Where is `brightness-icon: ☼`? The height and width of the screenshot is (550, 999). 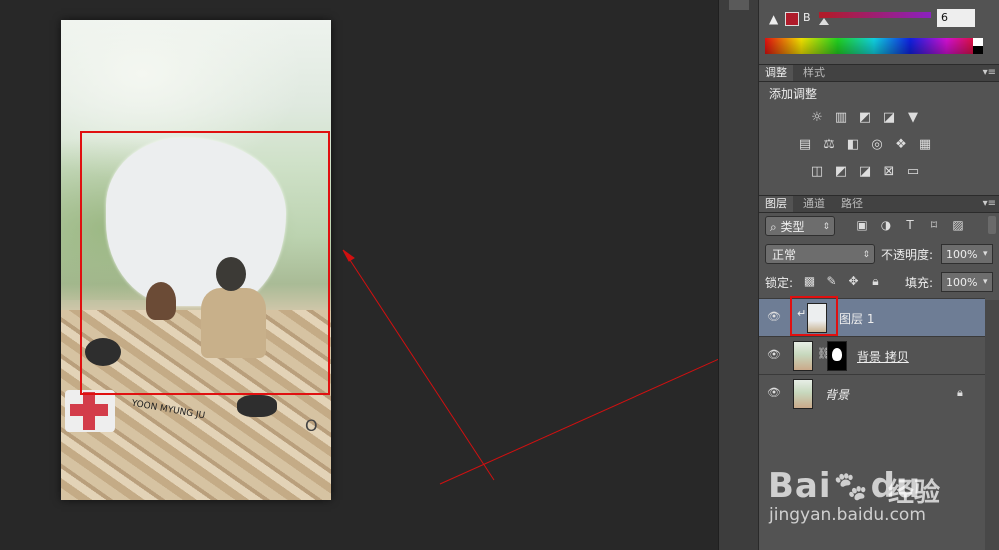
brightness-icon: ☼ is located at coordinates (817, 118).